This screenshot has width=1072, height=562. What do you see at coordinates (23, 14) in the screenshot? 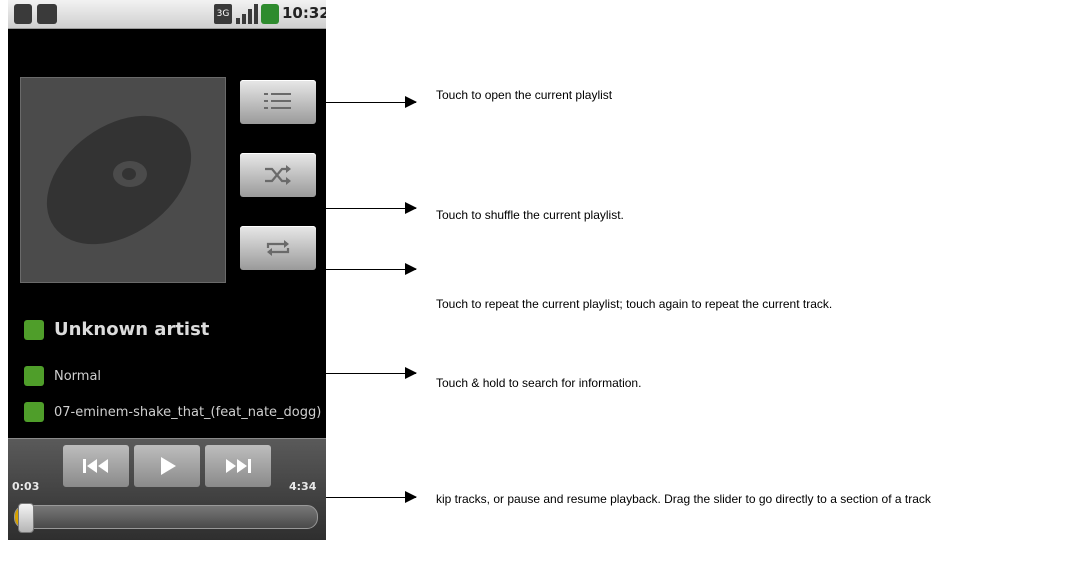
I see `usb-icon` at bounding box center [23, 14].